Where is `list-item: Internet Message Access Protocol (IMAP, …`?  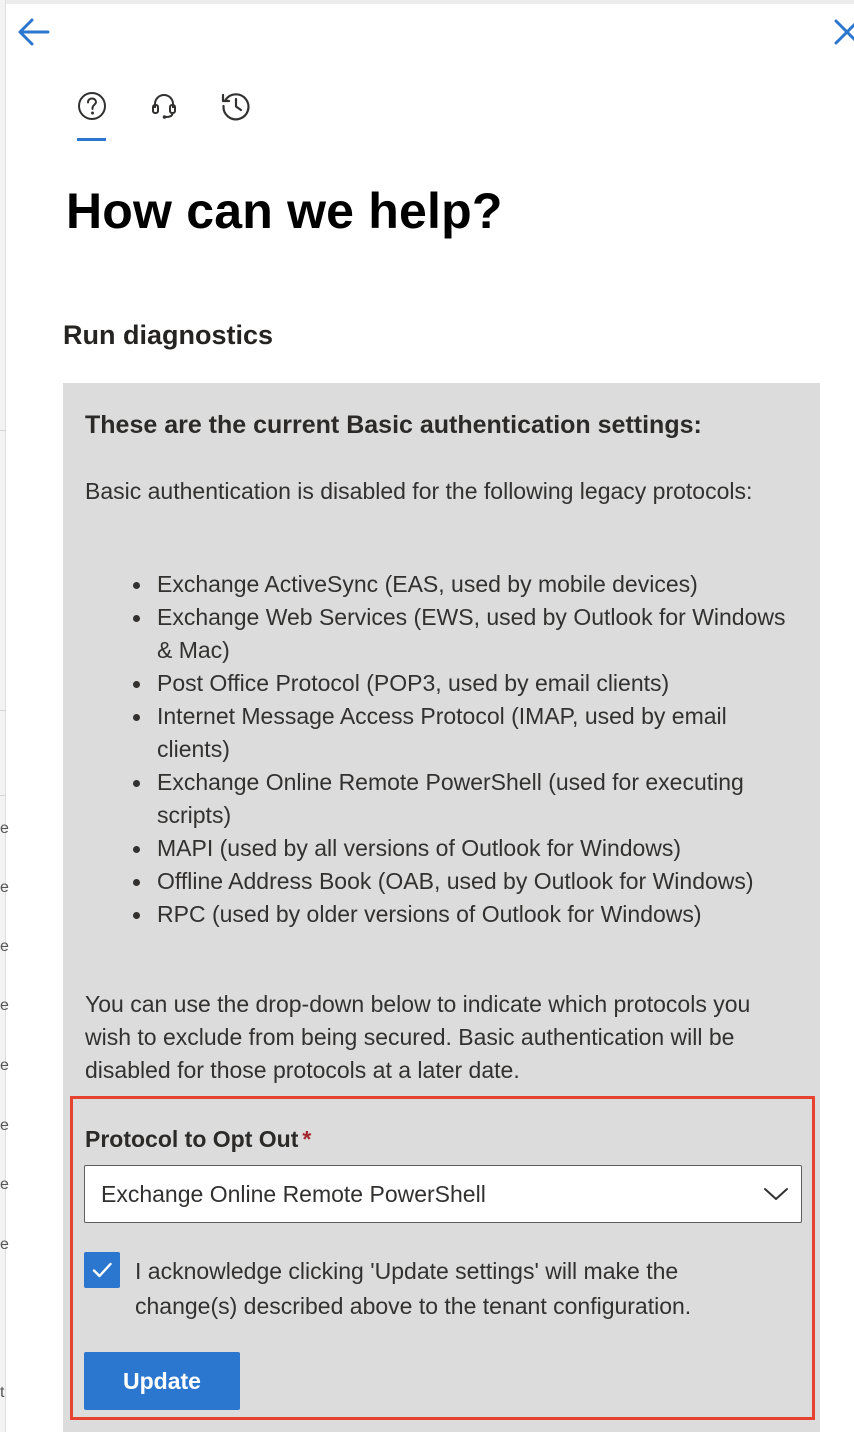 list-item: Internet Message Access Protocol (IMAP, … is located at coordinates (440, 733).